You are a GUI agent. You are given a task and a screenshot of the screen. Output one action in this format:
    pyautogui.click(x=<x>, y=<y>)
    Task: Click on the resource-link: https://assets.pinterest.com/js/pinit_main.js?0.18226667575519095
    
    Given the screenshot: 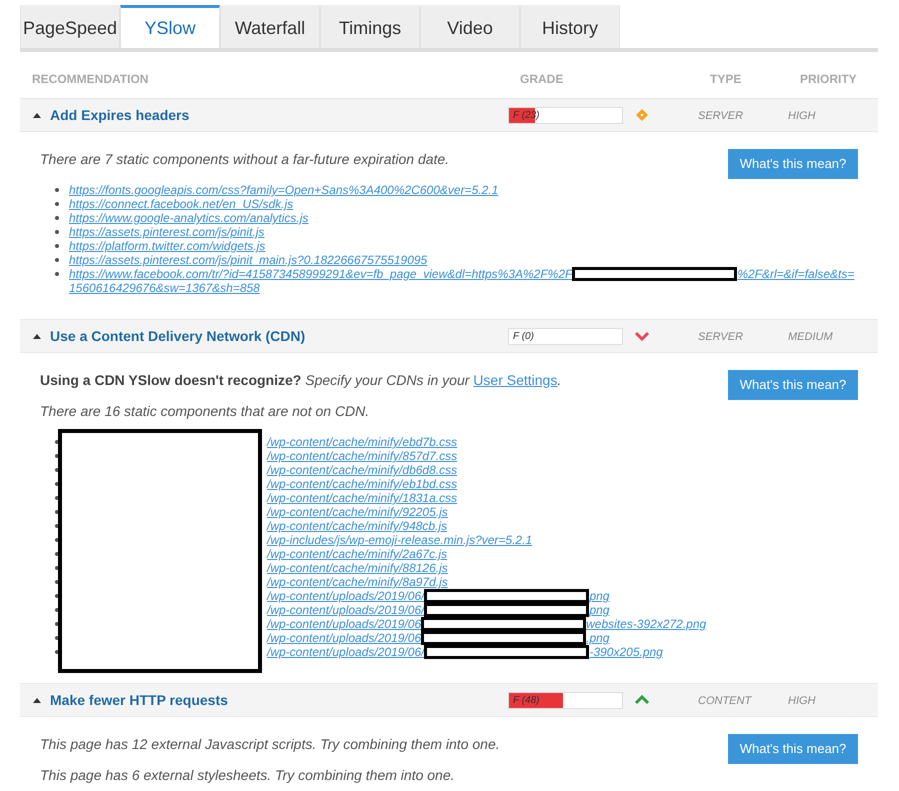 What is the action you would take?
    pyautogui.click(x=248, y=260)
    